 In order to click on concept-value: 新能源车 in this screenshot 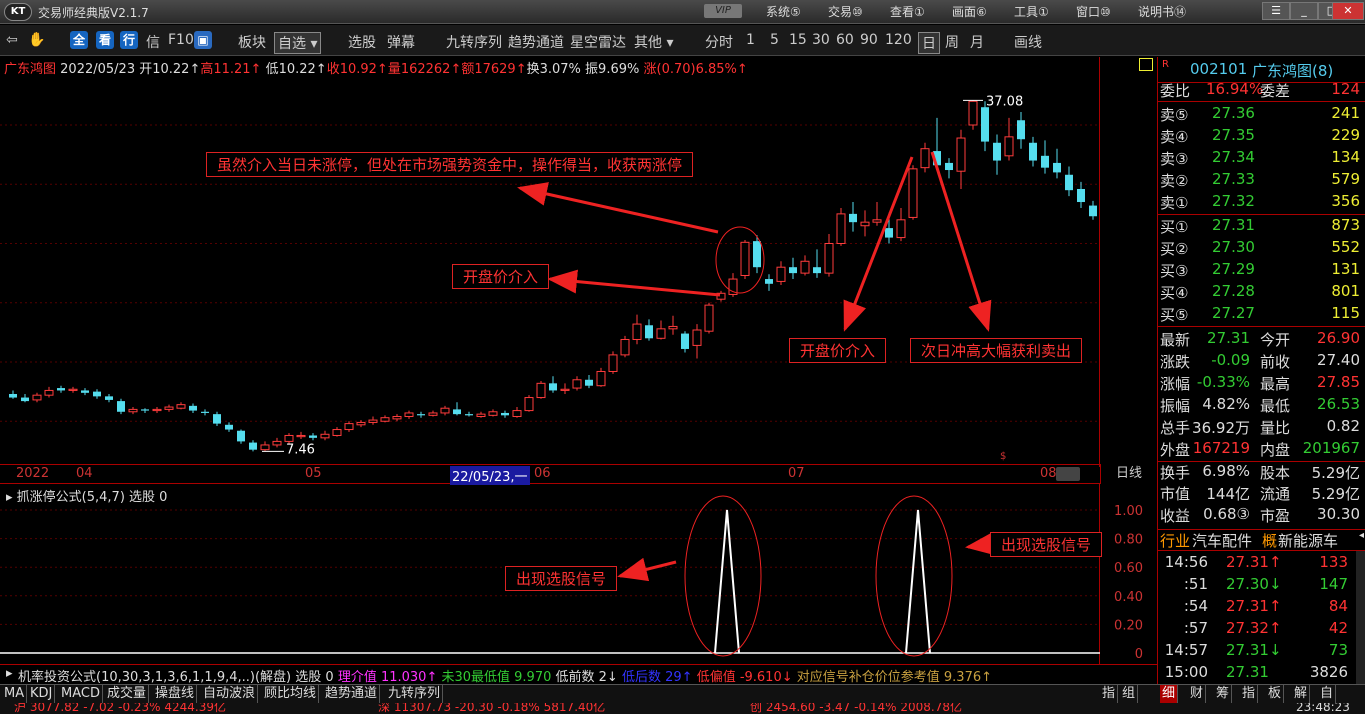, I will do `click(1308, 540)`.